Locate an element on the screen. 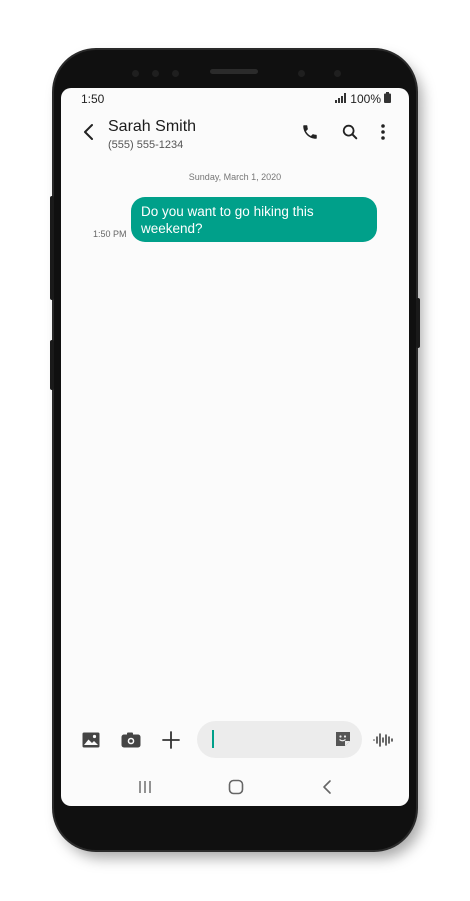  sticker-icon is located at coordinates (343, 739).